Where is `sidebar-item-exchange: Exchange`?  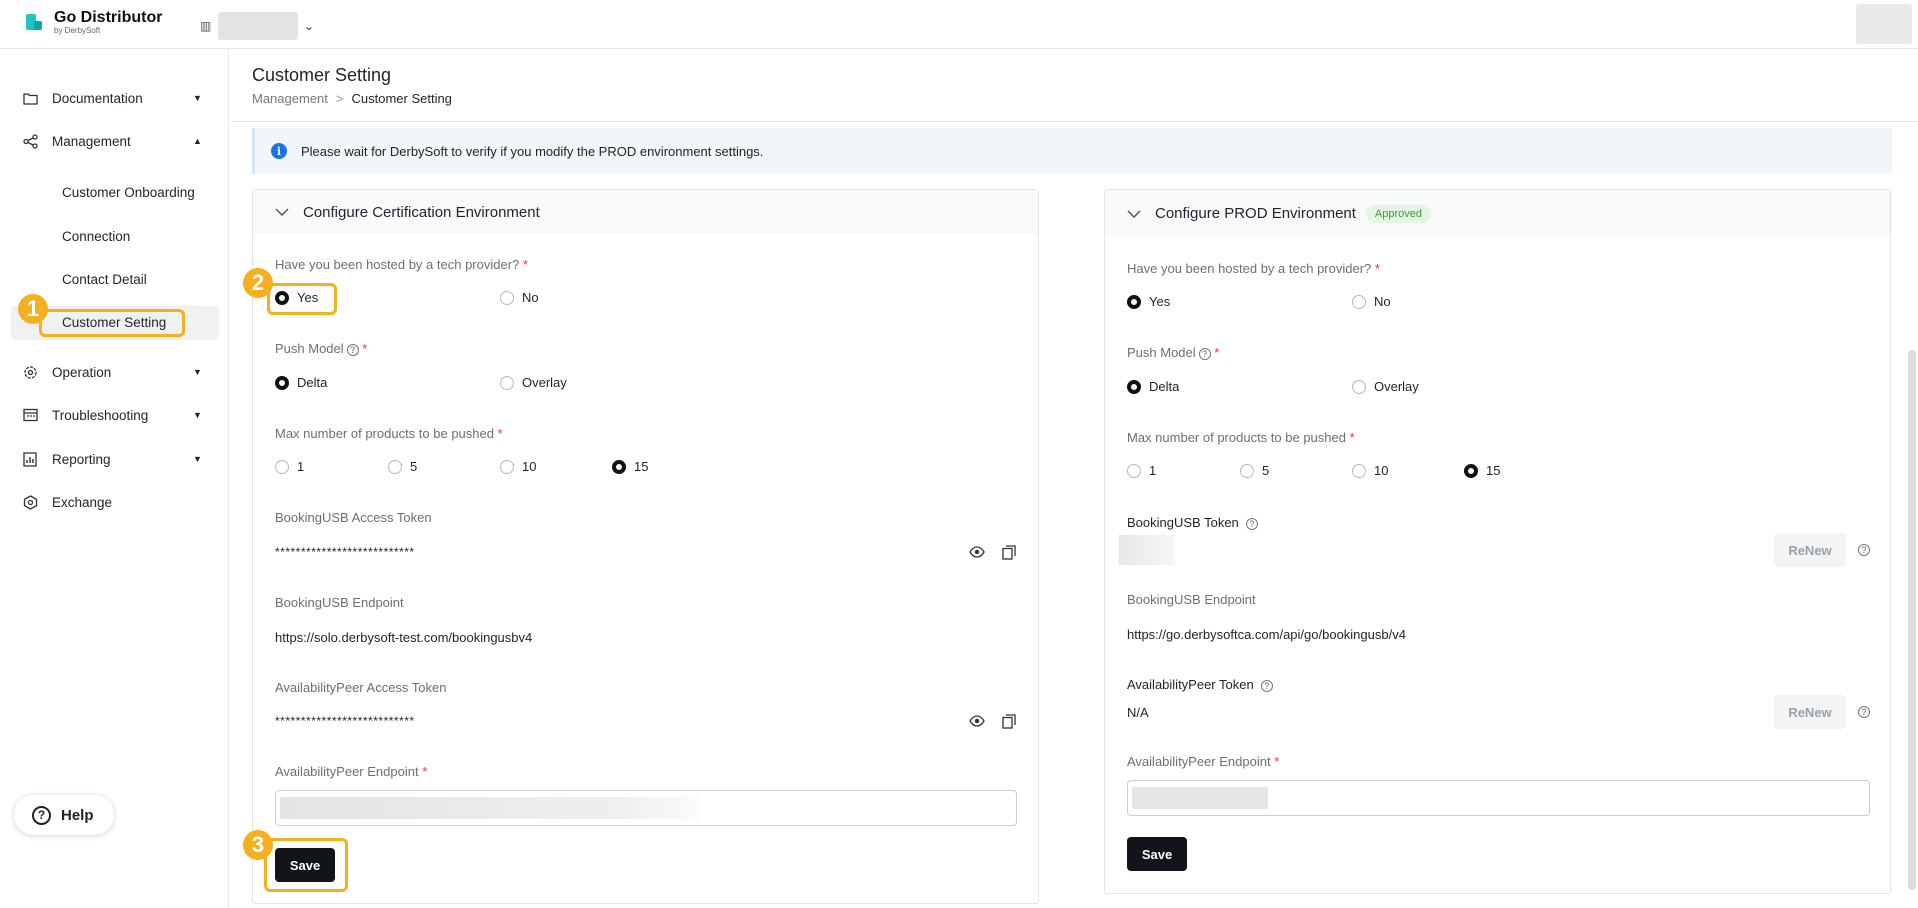
sidebar-item-exchange: Exchange is located at coordinates (114, 502).